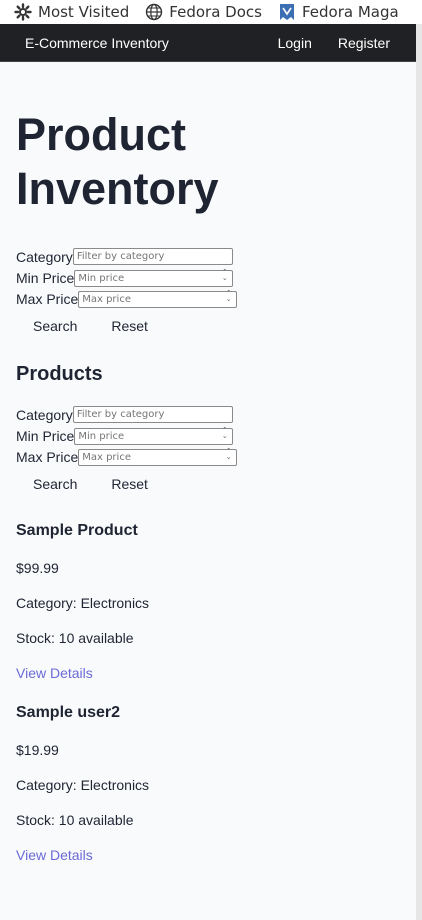 The height and width of the screenshot is (920, 422). What do you see at coordinates (350, 12) in the screenshot?
I see `bookmark-label: Fedora Maga` at bounding box center [350, 12].